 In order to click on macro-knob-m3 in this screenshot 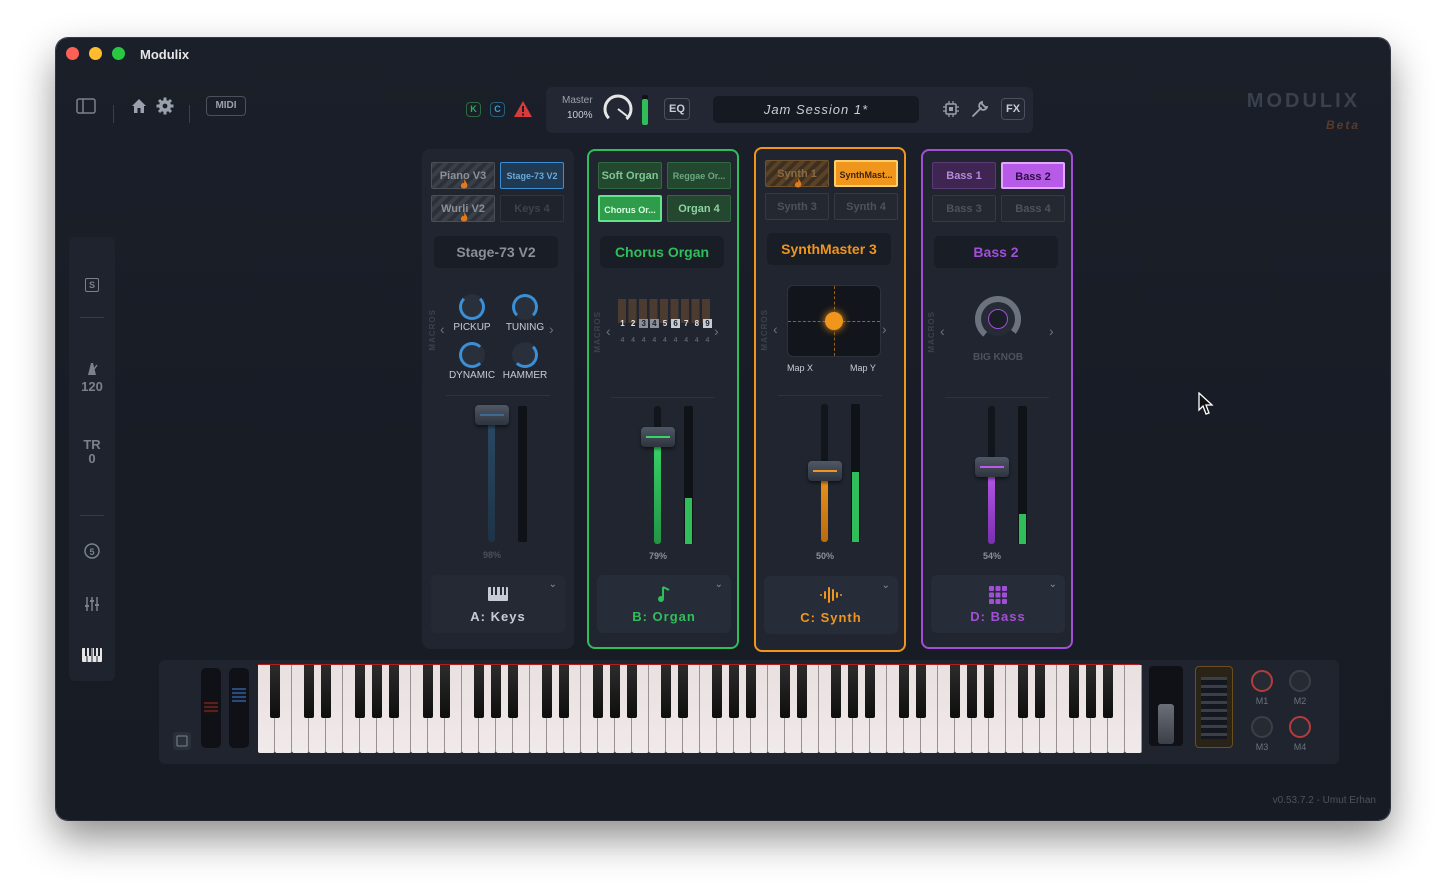, I will do `click(1262, 727)`.